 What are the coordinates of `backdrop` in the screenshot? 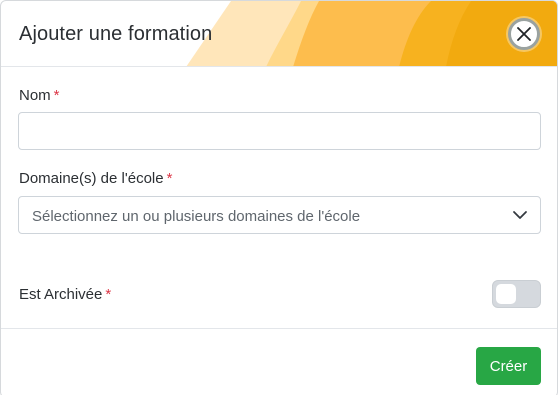 It's located at (279, 398).